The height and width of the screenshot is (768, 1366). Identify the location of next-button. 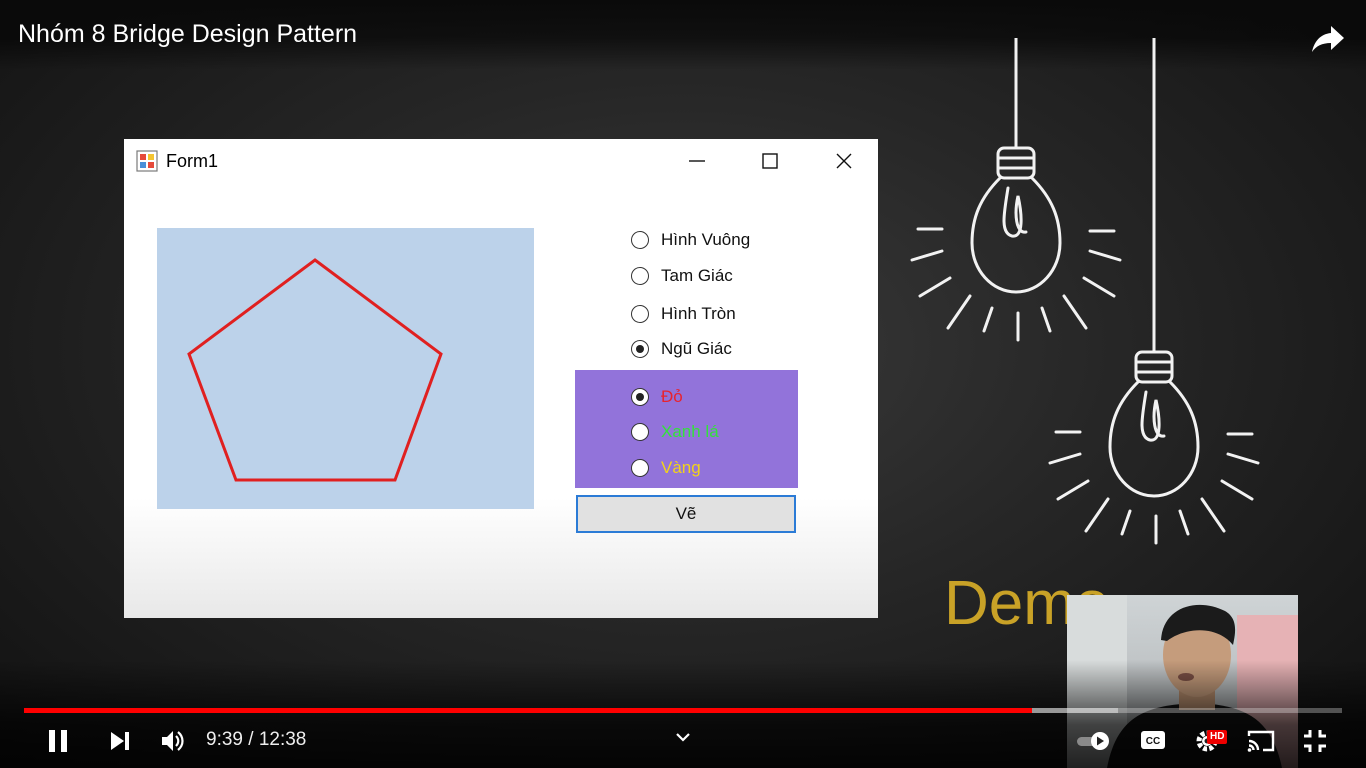
(120, 743).